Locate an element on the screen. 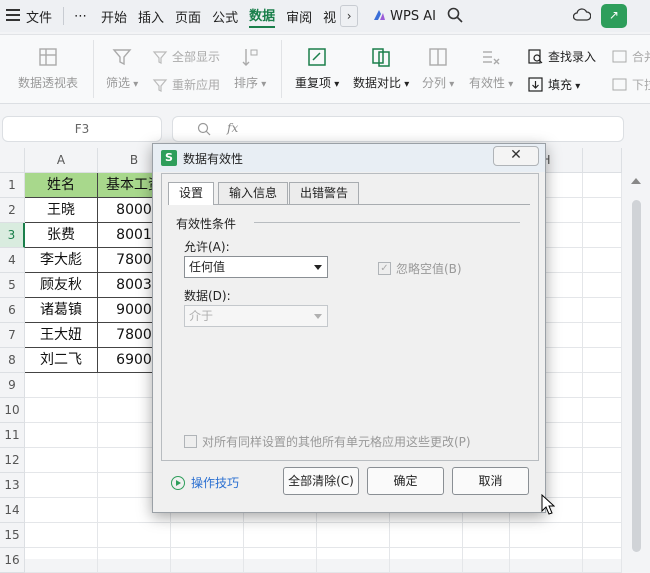  row-header: 4 is located at coordinates (12, 260).